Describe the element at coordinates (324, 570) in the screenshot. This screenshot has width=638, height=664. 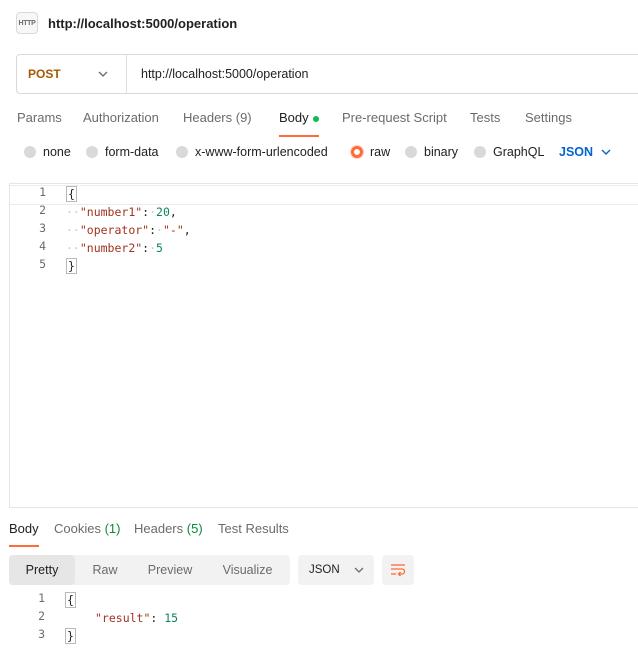
I see `response-format-label: JSON` at that location.